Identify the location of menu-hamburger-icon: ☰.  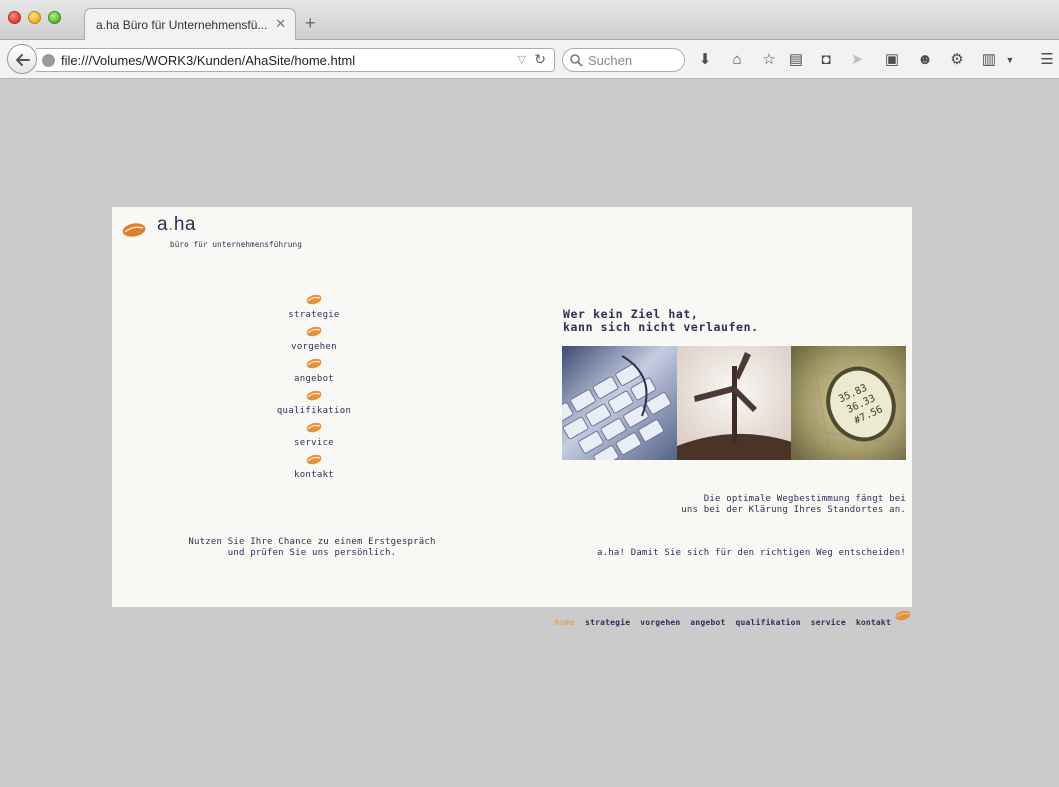
(1047, 60).